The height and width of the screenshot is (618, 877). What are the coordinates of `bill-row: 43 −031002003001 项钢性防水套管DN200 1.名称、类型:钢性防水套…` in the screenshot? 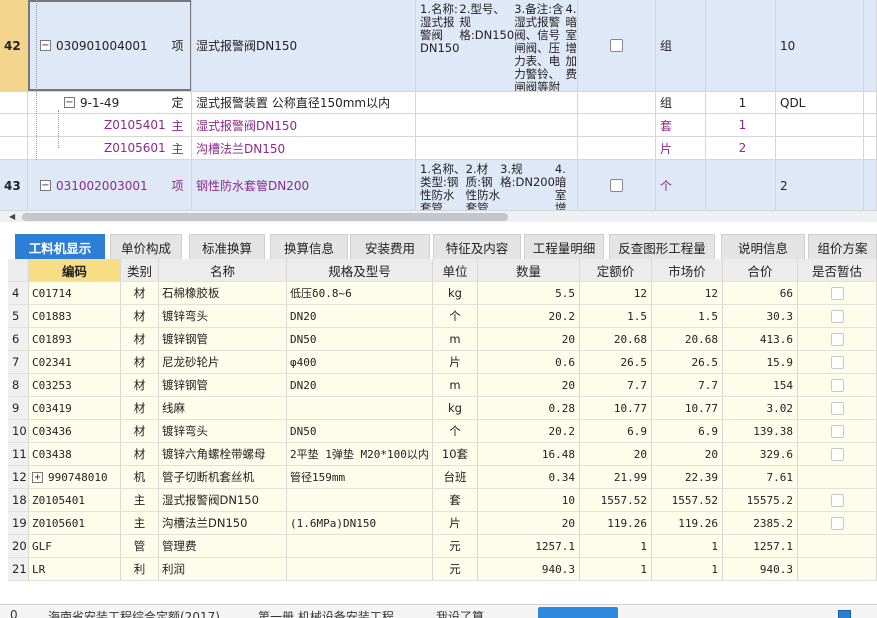 It's located at (438, 185).